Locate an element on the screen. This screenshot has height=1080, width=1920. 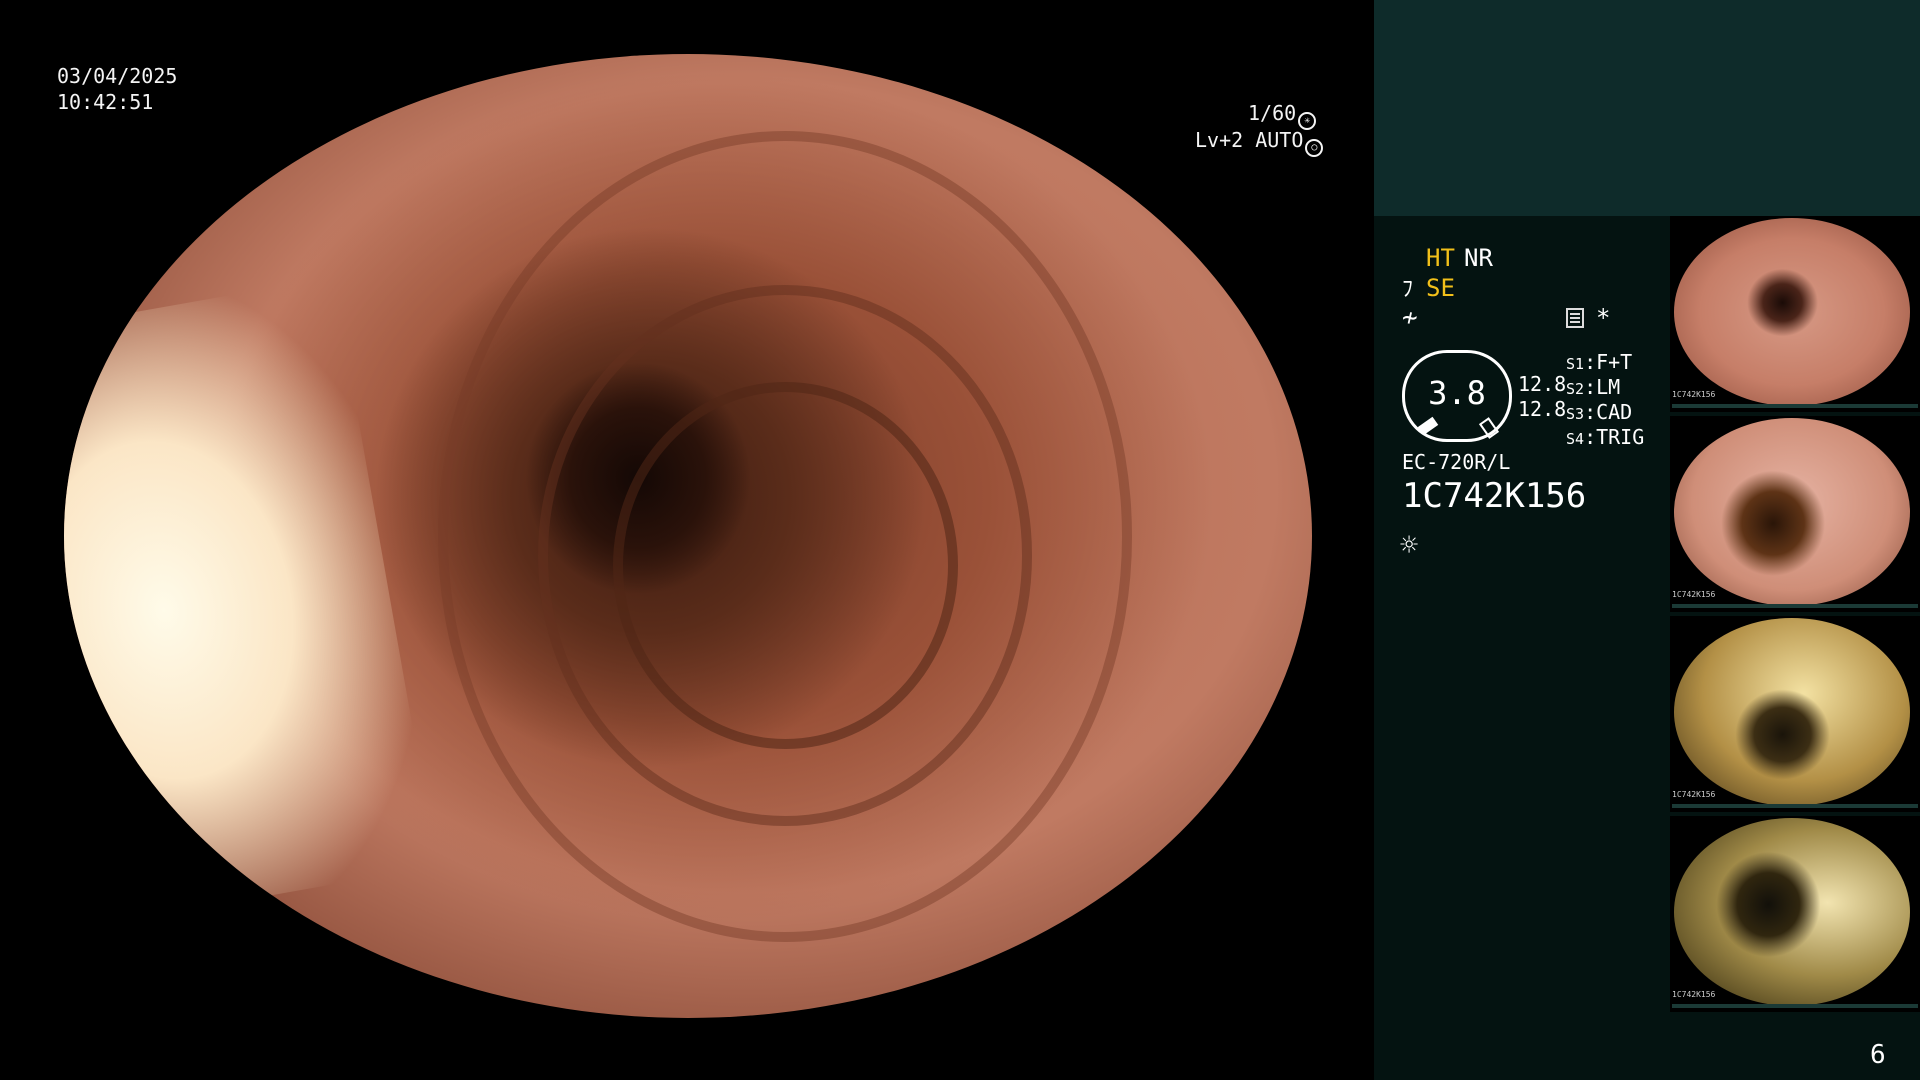
switch-4-key: S4 is located at coordinates (1575, 439).